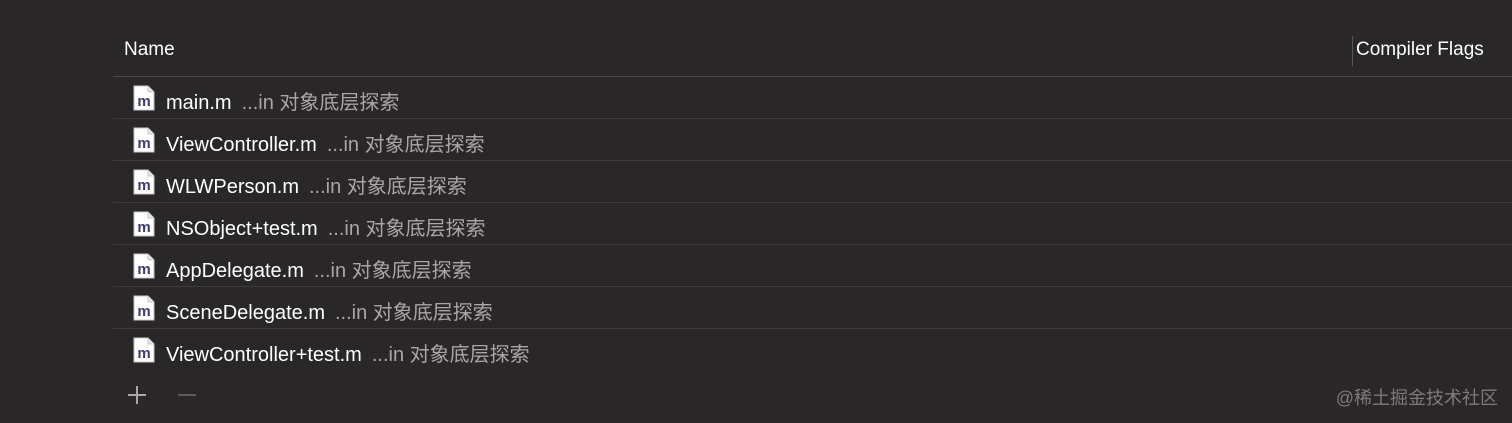 Image resolution: width=1512 pixels, height=423 pixels. Describe the element at coordinates (812, 397) in the screenshot. I see `table-footer: @稀土掘金技术社区` at that location.